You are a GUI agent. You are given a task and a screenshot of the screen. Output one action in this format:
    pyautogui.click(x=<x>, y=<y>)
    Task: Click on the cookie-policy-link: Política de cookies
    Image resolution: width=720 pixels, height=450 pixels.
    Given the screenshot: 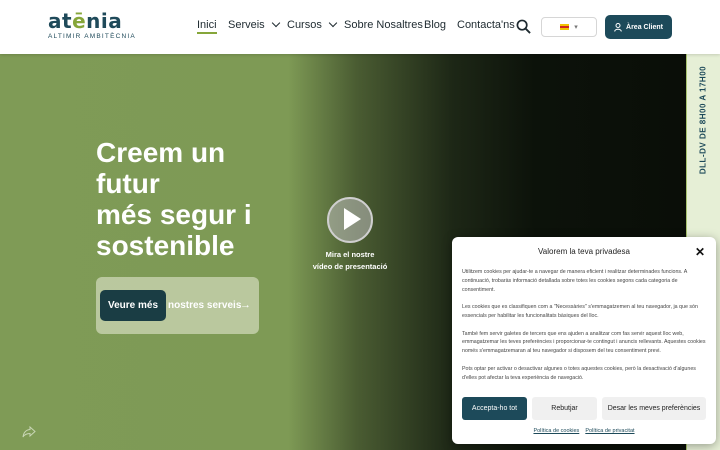 What is the action you would take?
    pyautogui.click(x=556, y=431)
    